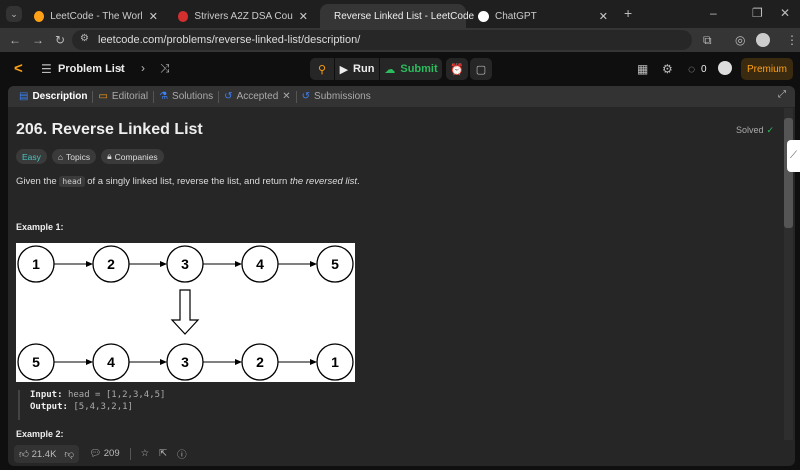 This screenshot has height=470, width=800. I want to click on tab-search-button: ⌄, so click(14, 14).